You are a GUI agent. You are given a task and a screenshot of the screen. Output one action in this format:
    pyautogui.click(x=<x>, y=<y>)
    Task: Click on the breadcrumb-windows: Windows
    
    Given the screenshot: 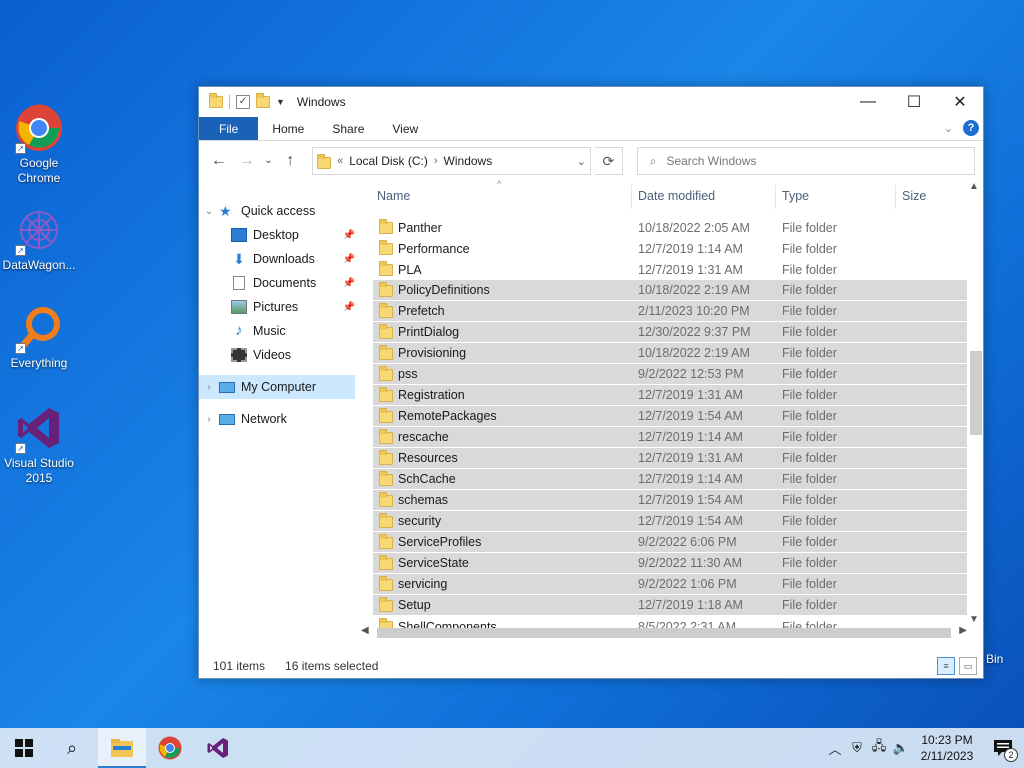 What is the action you would take?
    pyautogui.click(x=468, y=161)
    